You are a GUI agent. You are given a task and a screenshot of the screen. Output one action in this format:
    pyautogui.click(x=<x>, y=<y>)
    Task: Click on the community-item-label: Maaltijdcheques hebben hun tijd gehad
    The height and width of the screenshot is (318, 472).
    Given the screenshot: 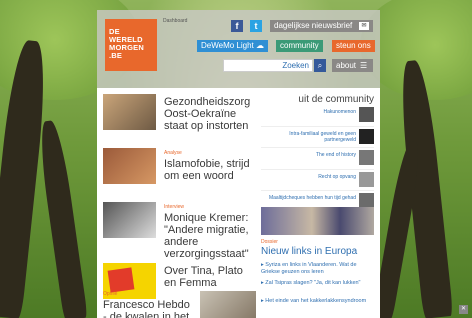 What is the action you would take?
    pyautogui.click(x=309, y=198)
    